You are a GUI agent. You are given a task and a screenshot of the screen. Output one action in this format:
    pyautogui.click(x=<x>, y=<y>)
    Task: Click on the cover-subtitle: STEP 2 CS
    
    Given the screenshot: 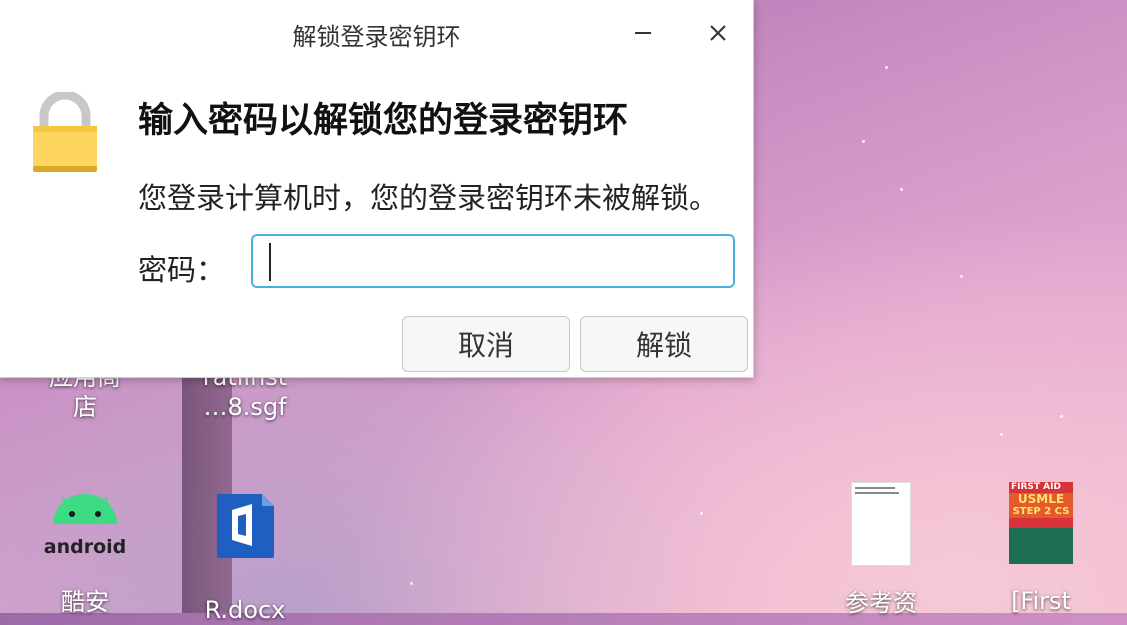 What is the action you would take?
    pyautogui.click(x=1041, y=512)
    